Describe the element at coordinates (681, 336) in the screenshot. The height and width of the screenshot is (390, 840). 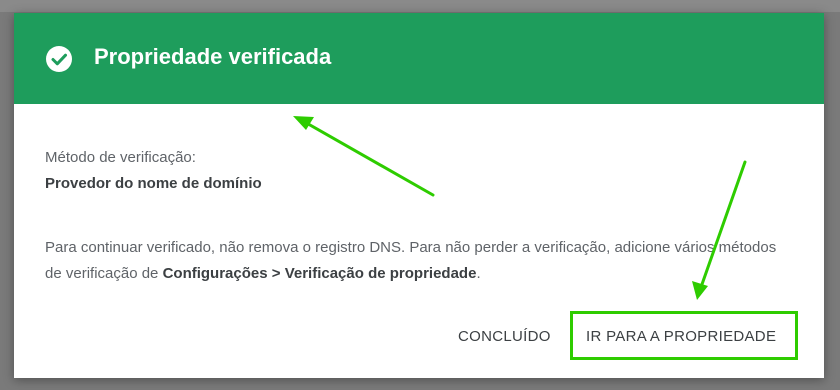
I see `go-to-property-button: IR PARA A PROPRIEDADE` at that location.